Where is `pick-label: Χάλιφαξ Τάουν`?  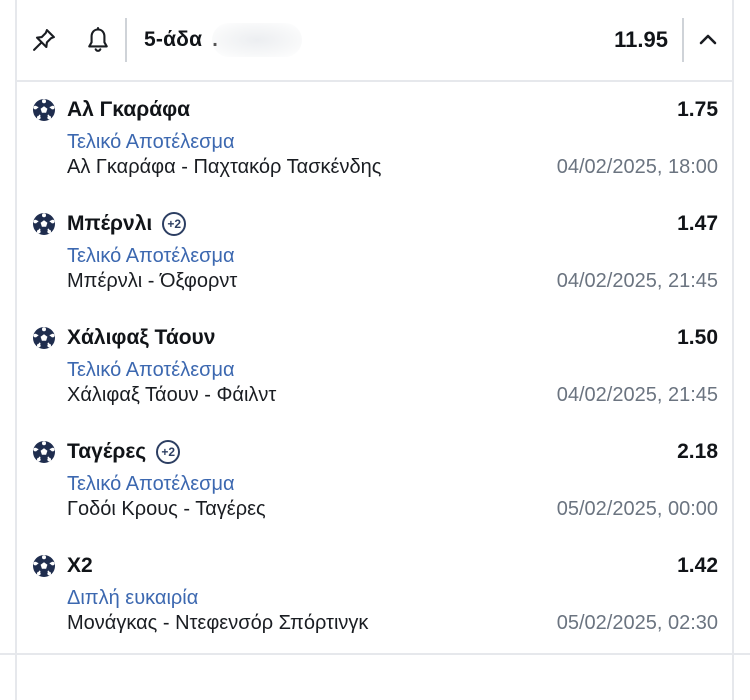
pick-label: Χάλιφαξ Τάουν is located at coordinates (141, 337).